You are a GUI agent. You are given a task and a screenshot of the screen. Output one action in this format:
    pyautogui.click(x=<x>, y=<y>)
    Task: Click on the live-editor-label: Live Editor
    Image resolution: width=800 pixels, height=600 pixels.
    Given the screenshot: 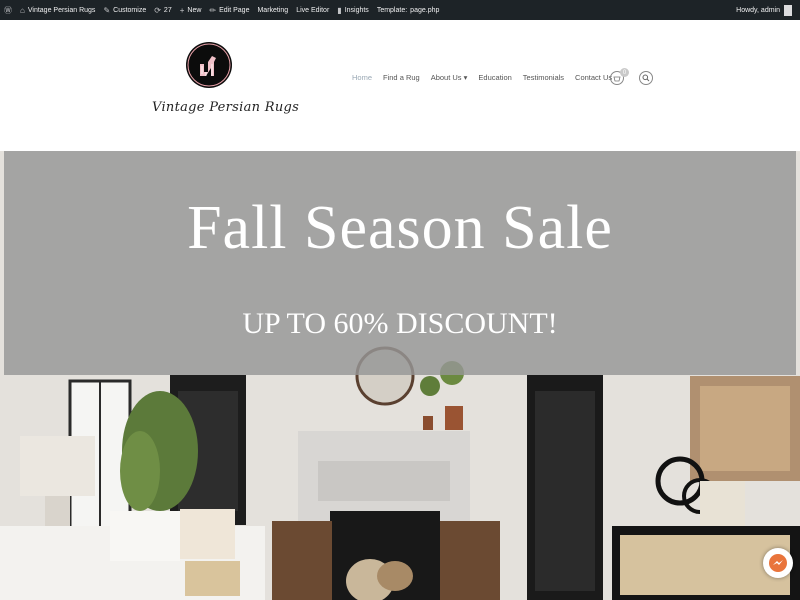 What is the action you would take?
    pyautogui.click(x=313, y=10)
    